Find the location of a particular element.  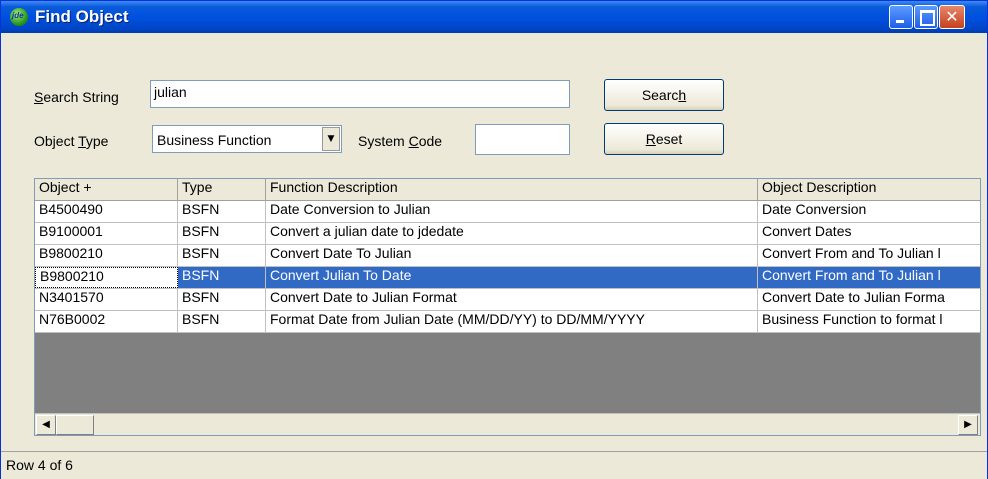

close-icon: ✕ is located at coordinates (952, 16).